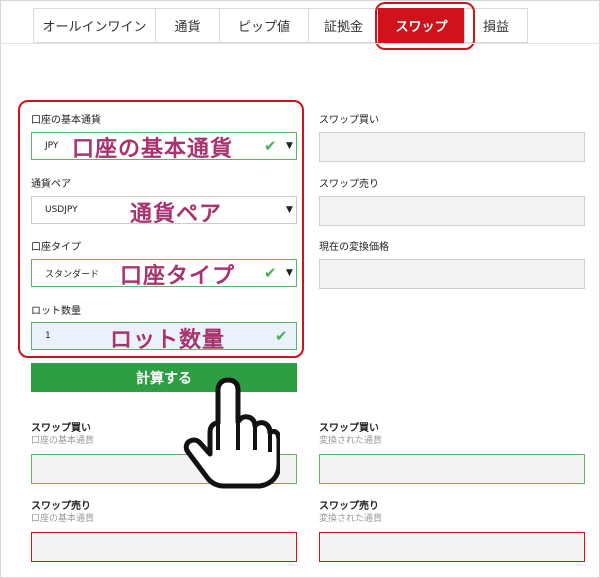 The width and height of the screenshot is (600, 578). What do you see at coordinates (187, 25) in the screenshot?
I see `tab-currency: 通貨` at bounding box center [187, 25].